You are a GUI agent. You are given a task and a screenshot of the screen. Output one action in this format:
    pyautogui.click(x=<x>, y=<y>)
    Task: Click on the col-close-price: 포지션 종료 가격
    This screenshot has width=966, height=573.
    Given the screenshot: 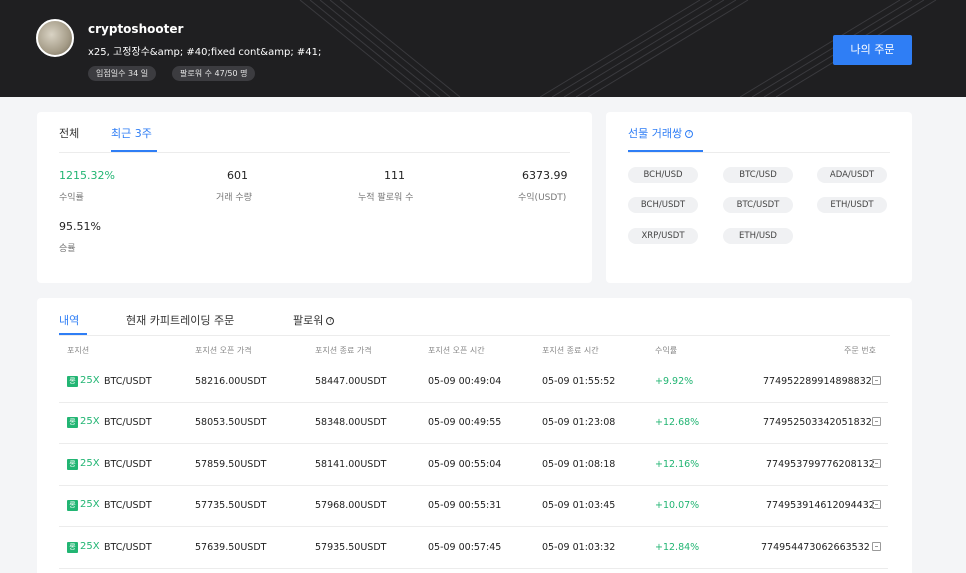 What is the action you would take?
    pyautogui.click(x=343, y=350)
    